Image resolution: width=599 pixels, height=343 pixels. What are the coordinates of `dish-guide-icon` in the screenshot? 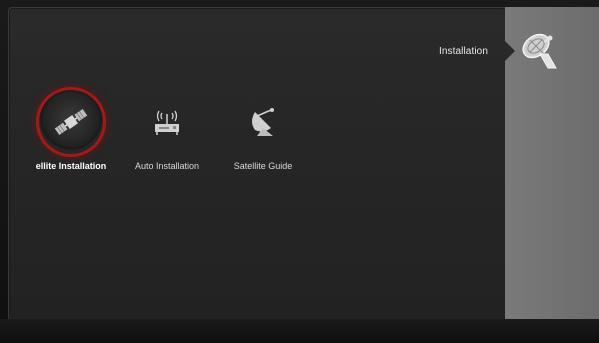 It's located at (263, 122).